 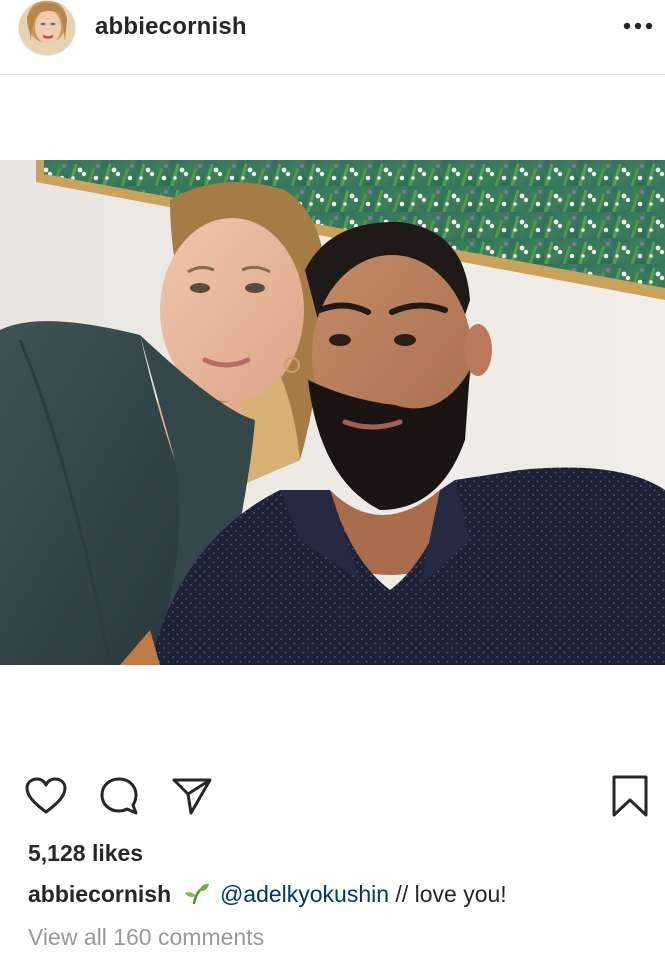 I want to click on more-horizontal-icon, so click(x=638, y=26).